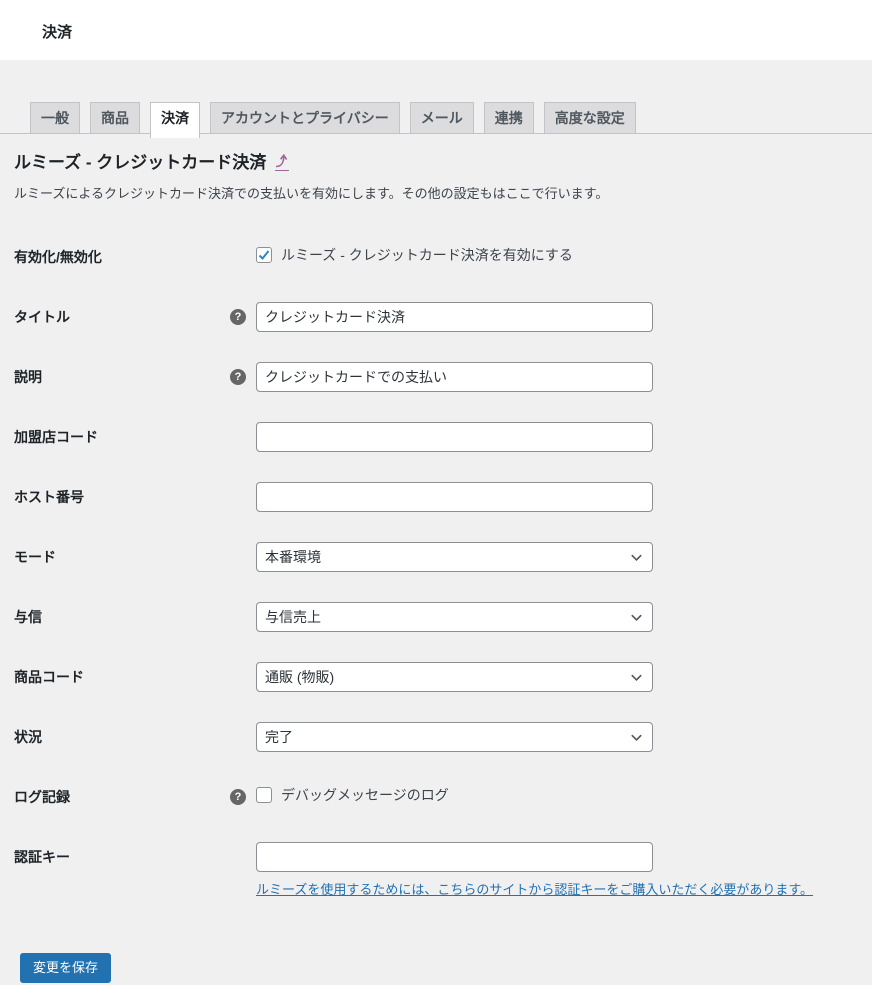  What do you see at coordinates (49, 677) in the screenshot?
I see `product-code-label: 商品コード` at bounding box center [49, 677].